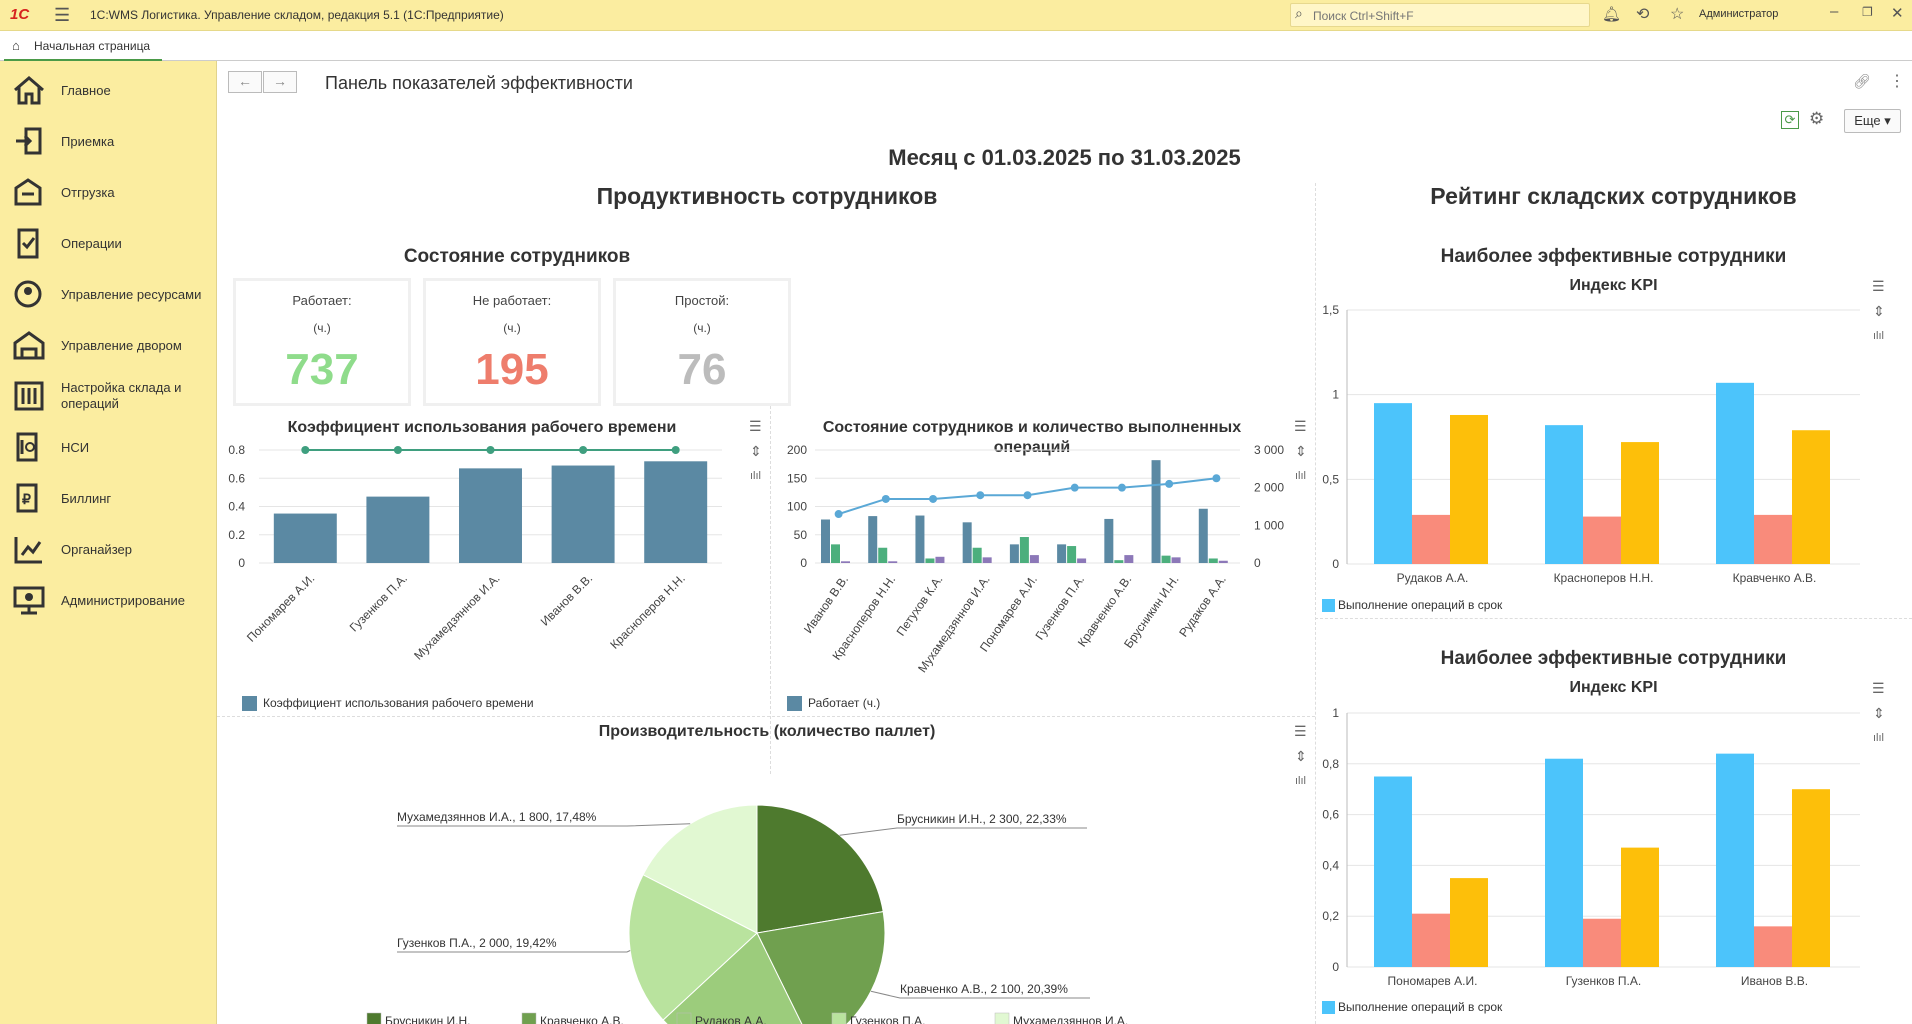  What do you see at coordinates (1611, 14) in the screenshot?
I see `bell-icon: 🔔︎` at bounding box center [1611, 14].